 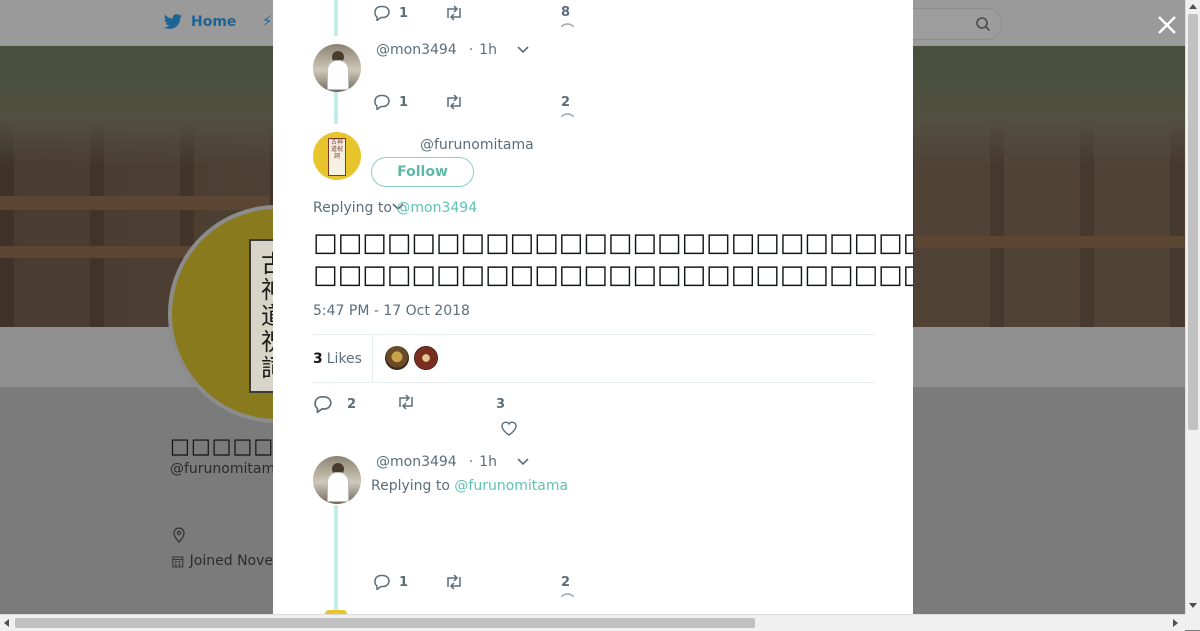 What do you see at coordinates (318, 359) in the screenshot?
I see `likes-count: 3` at bounding box center [318, 359].